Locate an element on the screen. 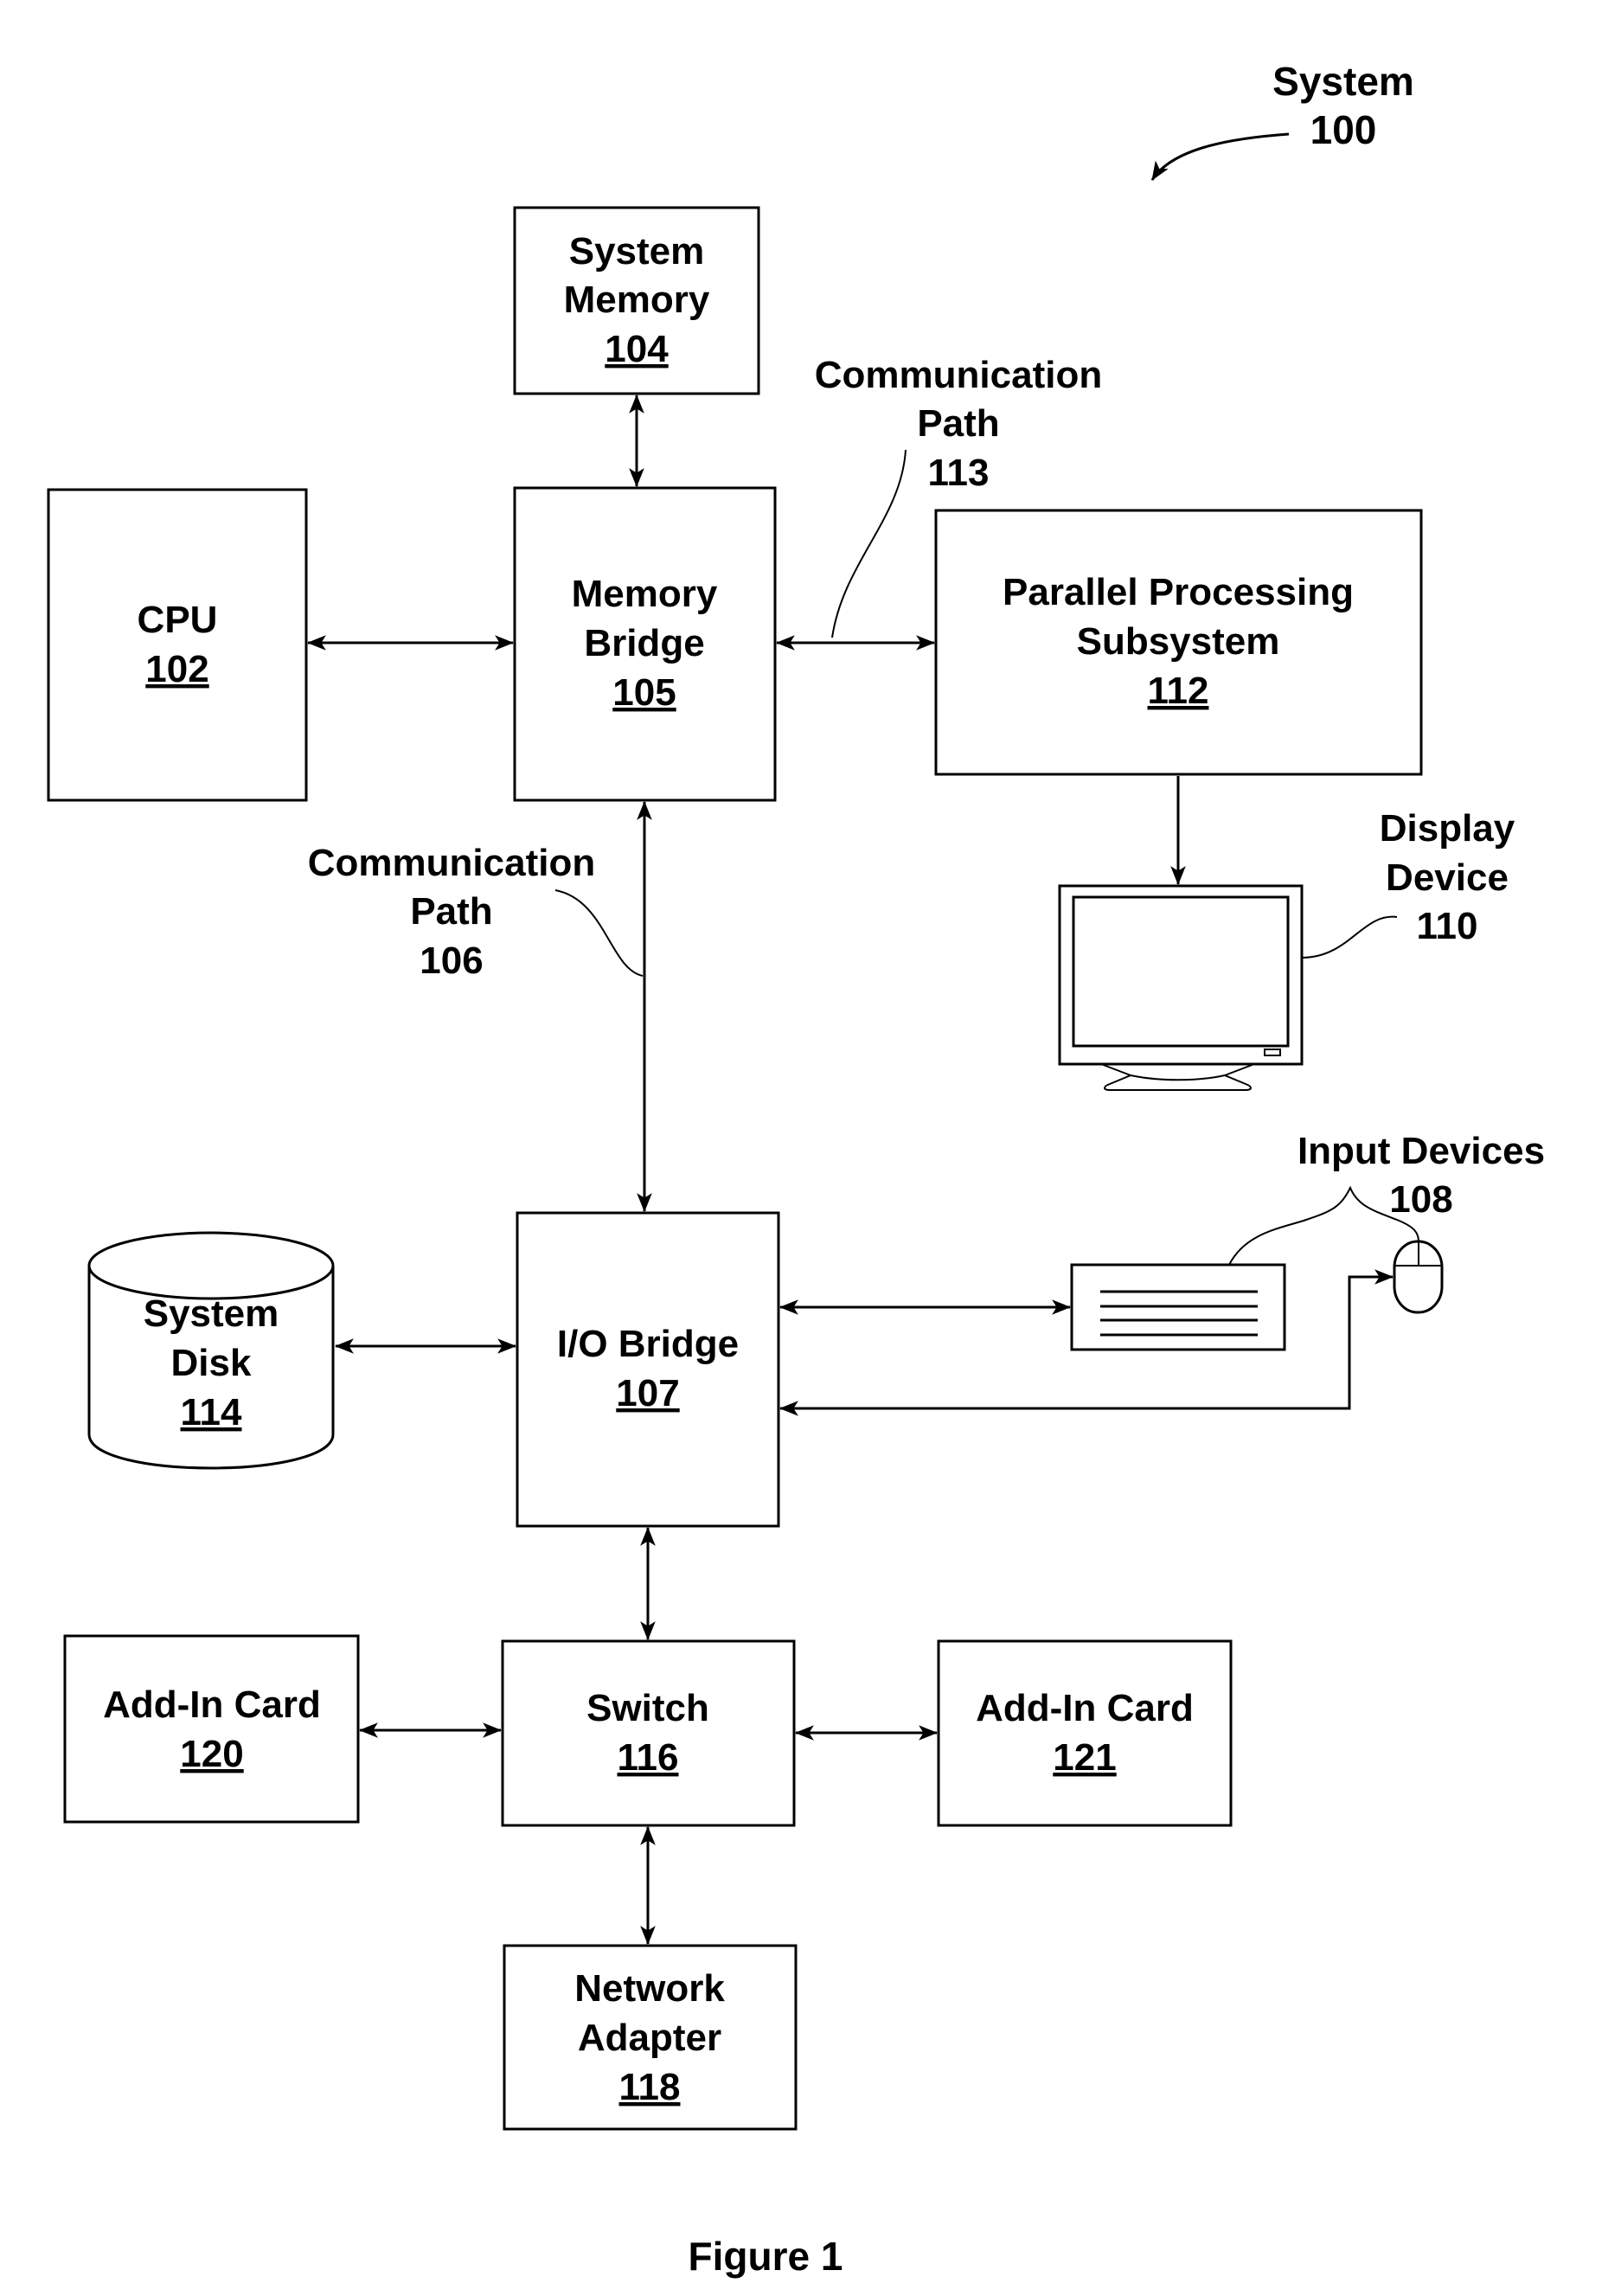 This screenshot has width=1621, height=2296. input-devices-ref: 108 is located at coordinates (1420, 1200).